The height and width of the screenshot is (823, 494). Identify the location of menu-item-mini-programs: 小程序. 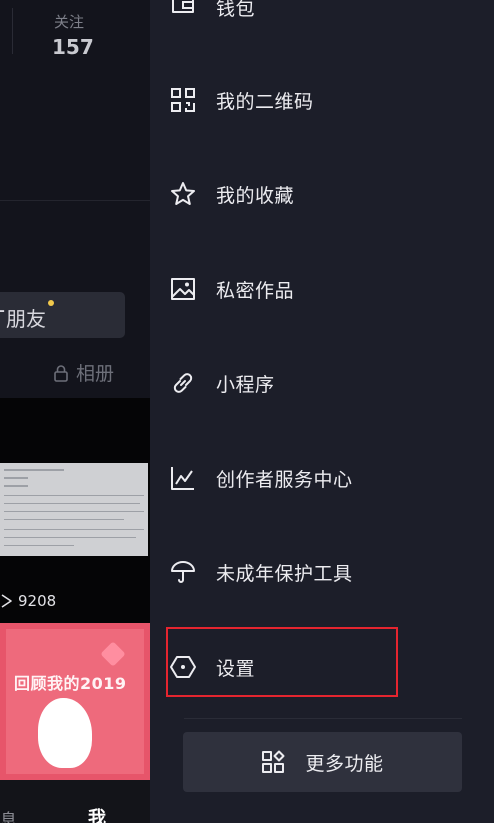
(320, 383).